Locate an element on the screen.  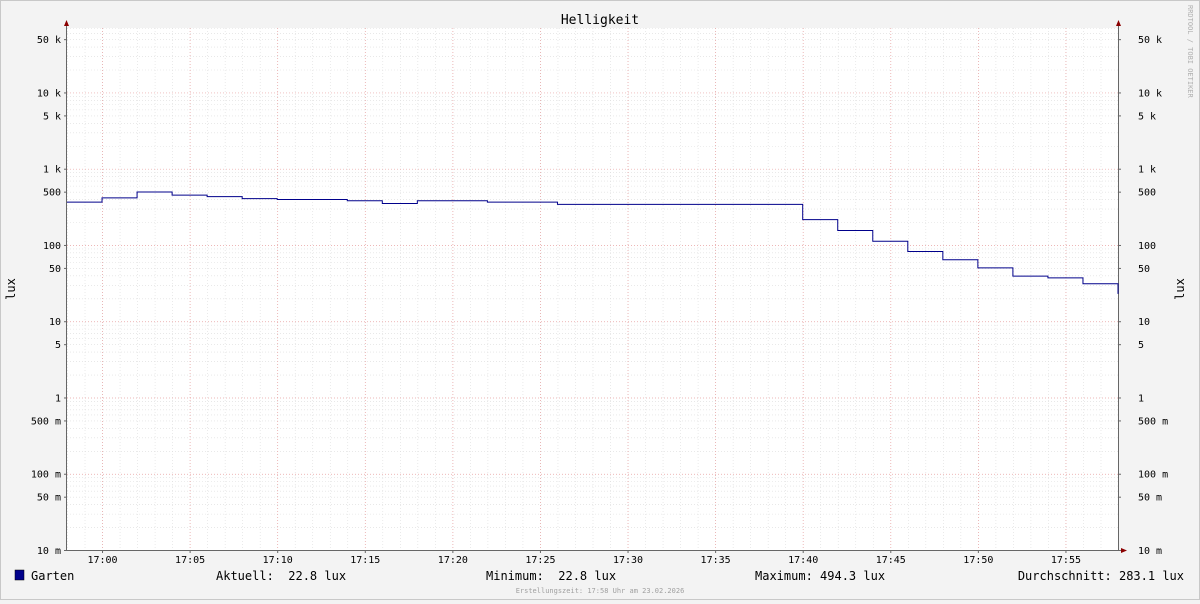
y-tick-label-left: 100 m is located at coordinates (46, 475).